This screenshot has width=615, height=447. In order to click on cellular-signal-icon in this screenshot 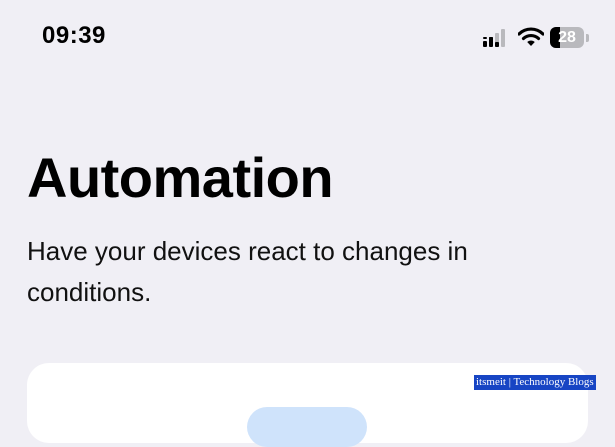, I will do `click(495, 38)`.